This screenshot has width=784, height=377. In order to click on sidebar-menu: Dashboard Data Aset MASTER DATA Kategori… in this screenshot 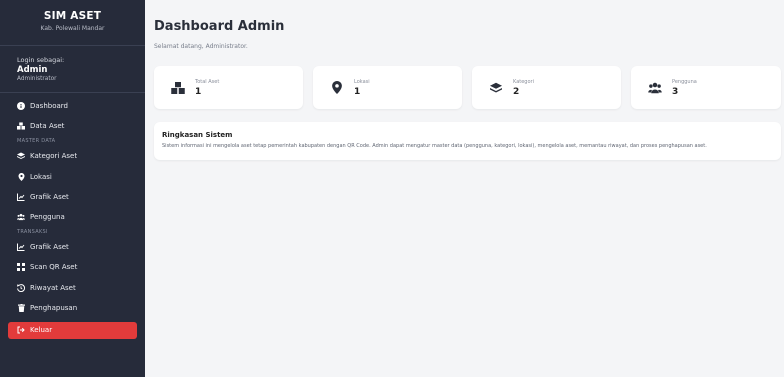, I will do `click(72, 217)`.